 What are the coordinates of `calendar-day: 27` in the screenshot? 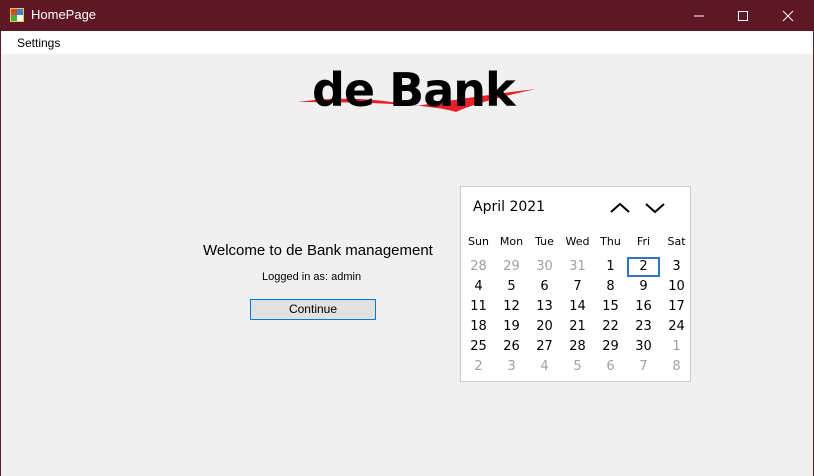 It's located at (544, 347).